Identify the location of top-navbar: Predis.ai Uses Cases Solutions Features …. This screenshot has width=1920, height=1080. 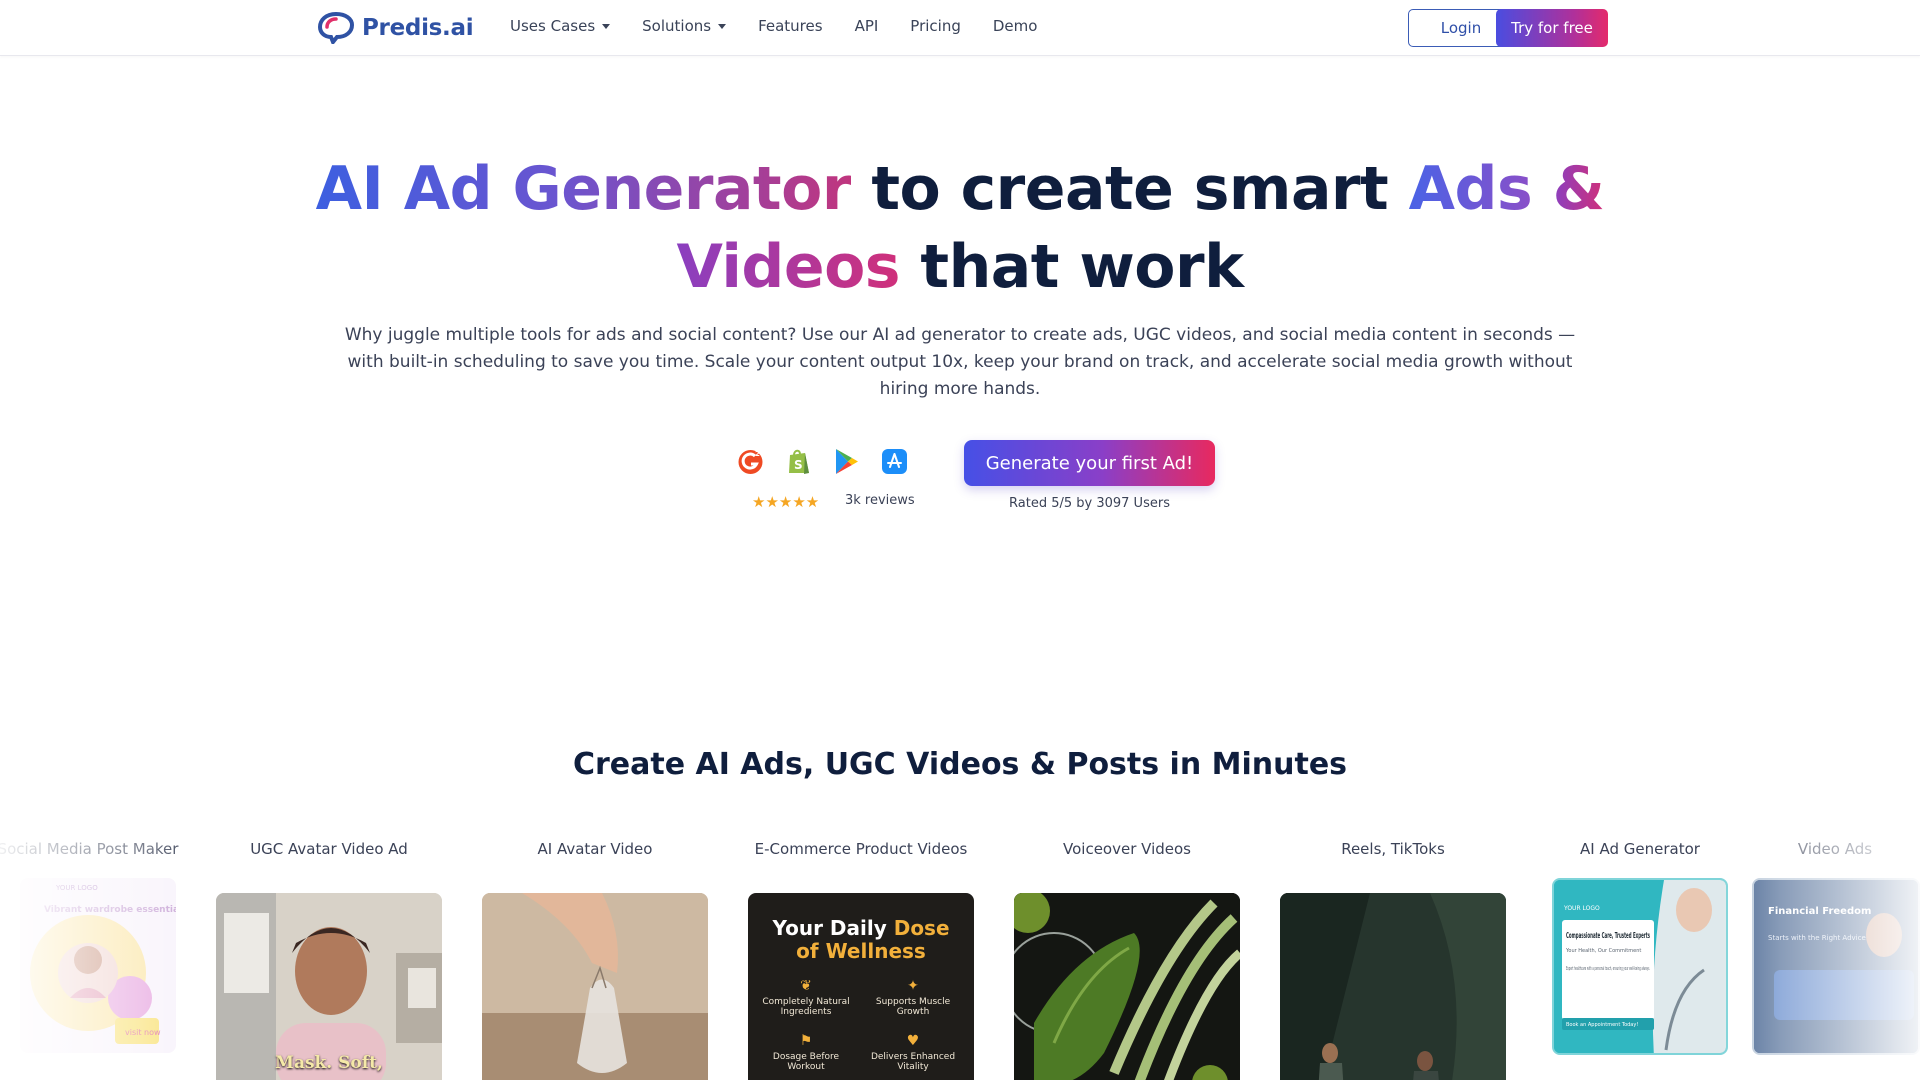
(960, 28).